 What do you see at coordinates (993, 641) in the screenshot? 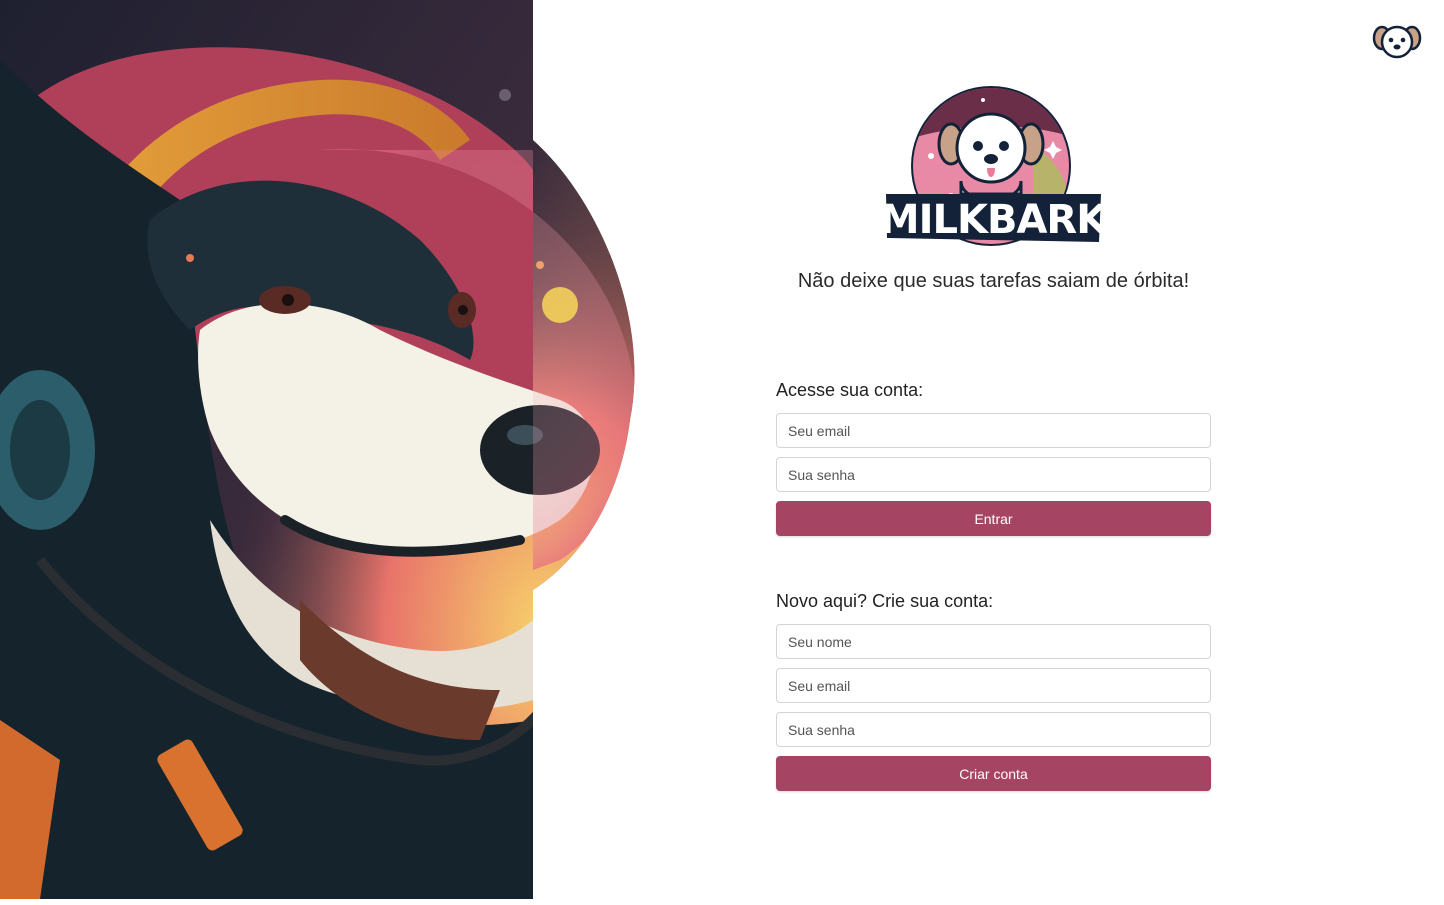
I see `signup-name-field` at bounding box center [993, 641].